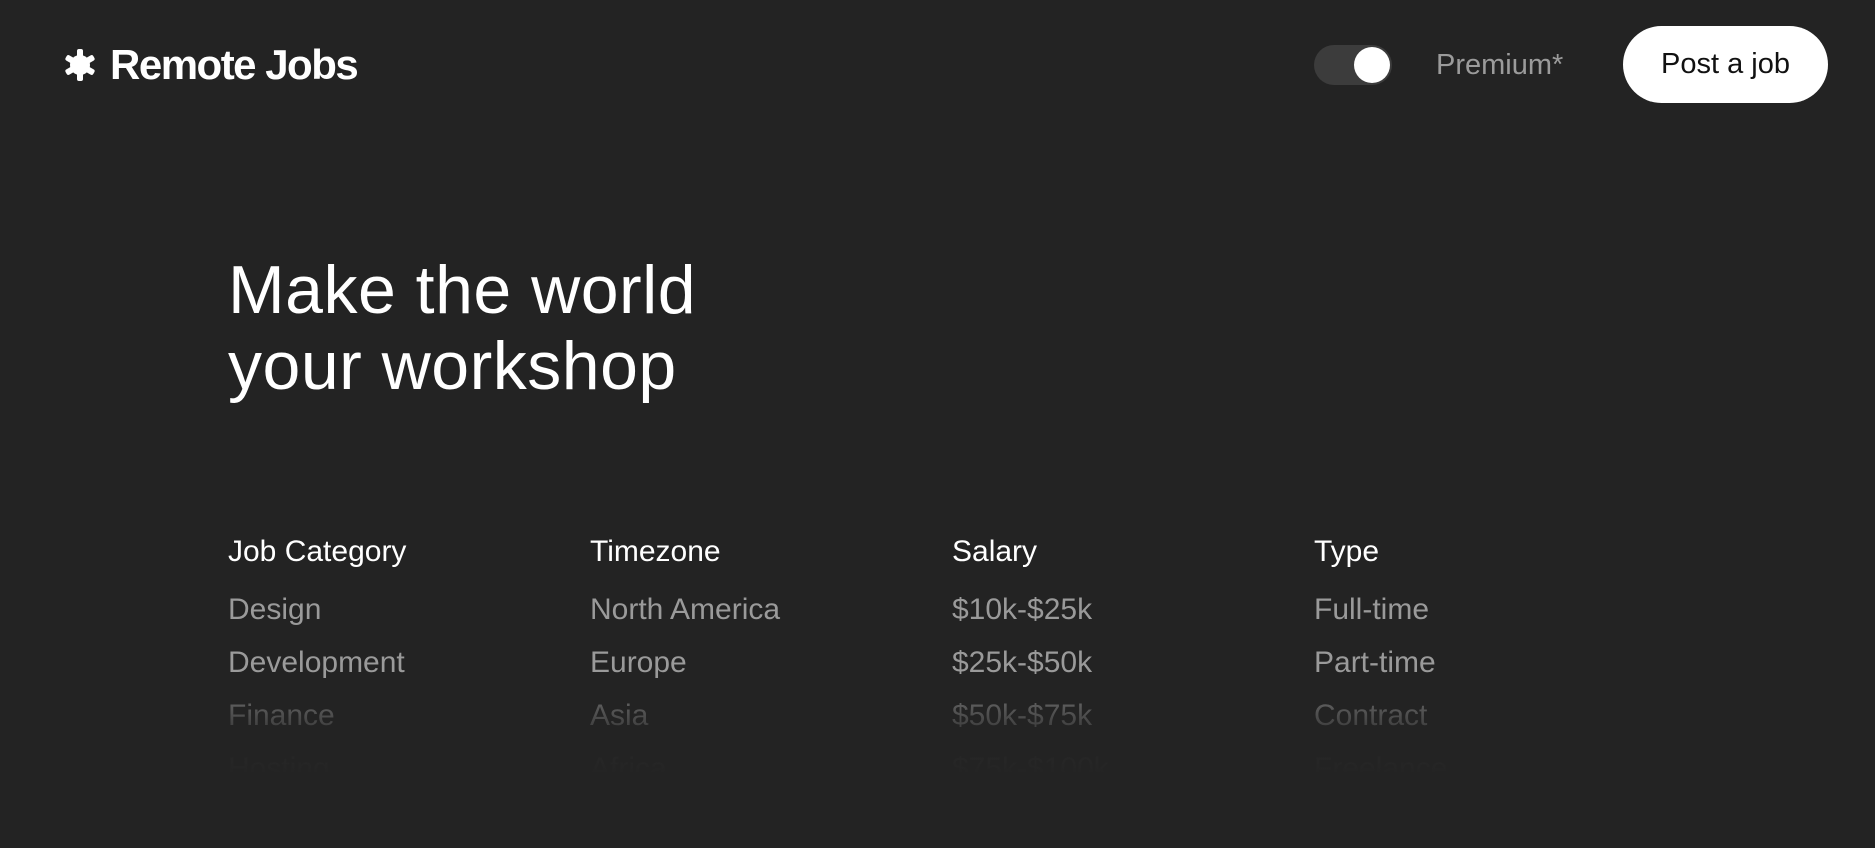 The image size is (1875, 848). I want to click on filter-list: North America Europe Asia Africa, so click(760, 677).